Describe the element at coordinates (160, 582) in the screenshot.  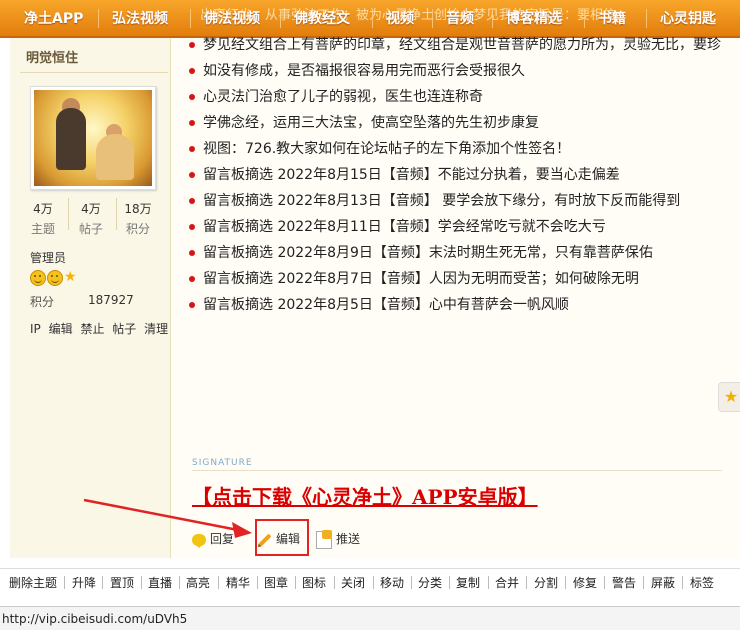
I see `mod-live: 直播` at that location.